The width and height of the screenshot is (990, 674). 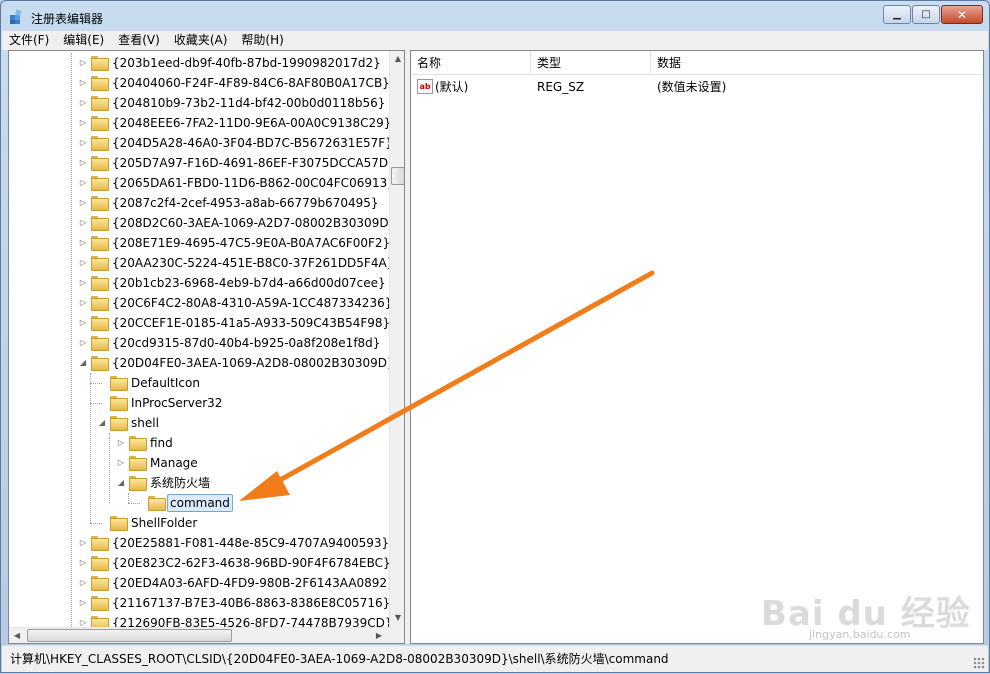 I want to click on key-label: {20cd9315-87d0-40b4-b925-0a8f208e1f8d}, so click(x=246, y=343).